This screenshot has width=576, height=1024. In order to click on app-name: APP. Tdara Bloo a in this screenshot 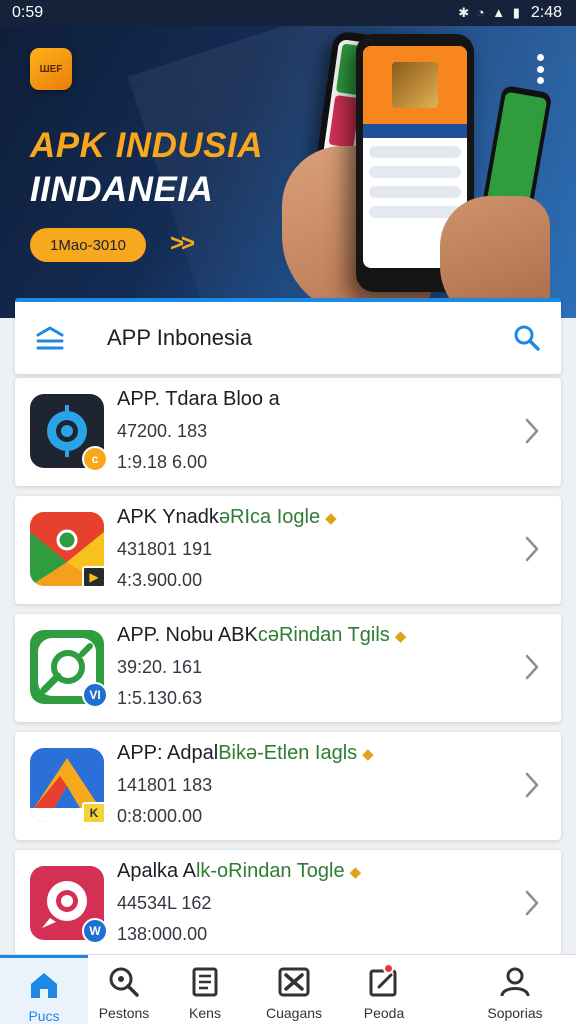, I will do `click(198, 399)`.